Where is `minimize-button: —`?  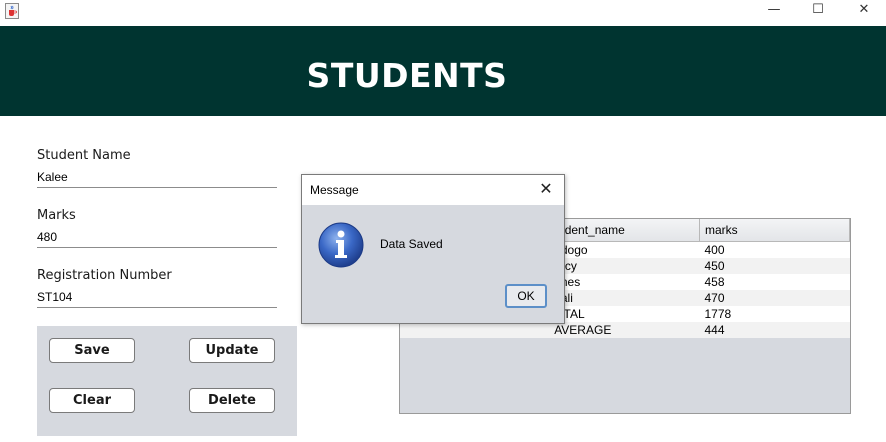 minimize-button: — is located at coordinates (774, 11).